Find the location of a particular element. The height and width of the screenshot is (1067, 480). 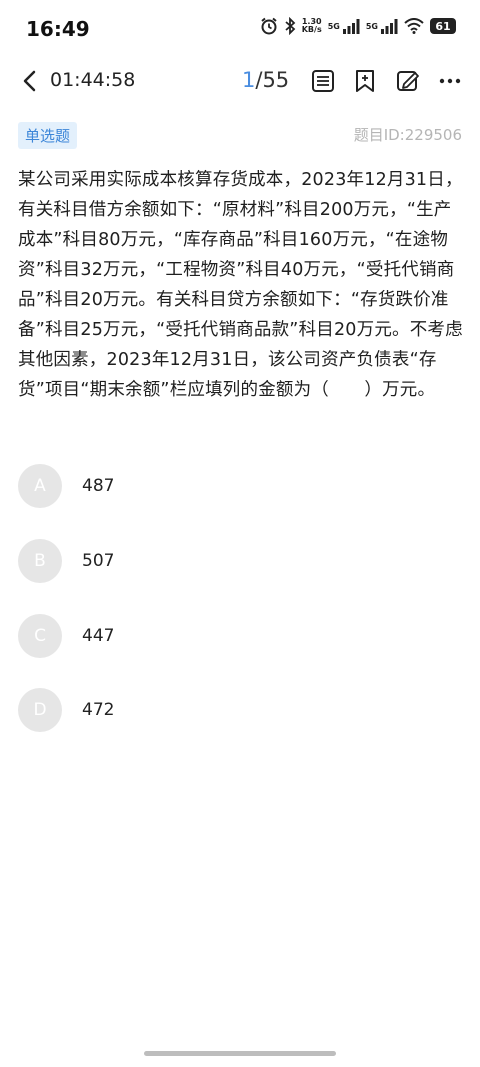

total-count: /55 is located at coordinates (272, 80).